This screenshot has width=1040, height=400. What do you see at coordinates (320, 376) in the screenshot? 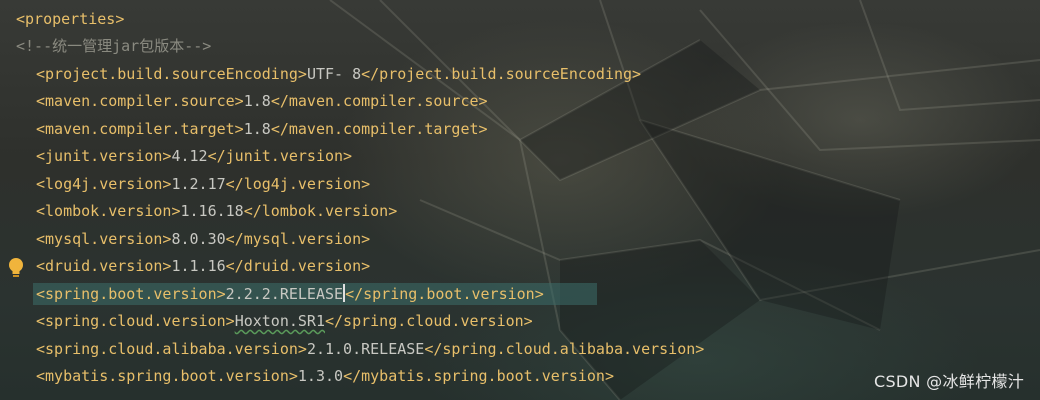
I see `tag-value: 1.3.0` at bounding box center [320, 376].